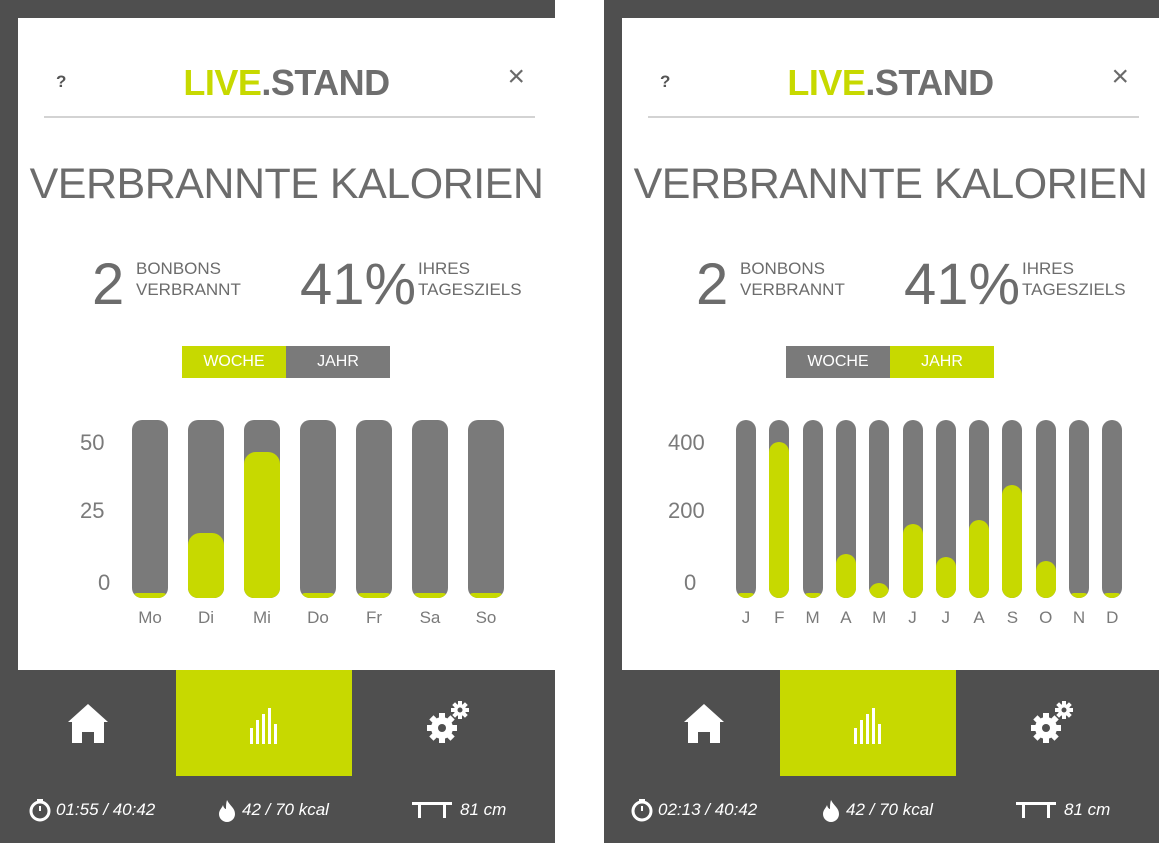  What do you see at coordinates (1046, 617) in the screenshot?
I see `x-tick-label: O` at bounding box center [1046, 617].